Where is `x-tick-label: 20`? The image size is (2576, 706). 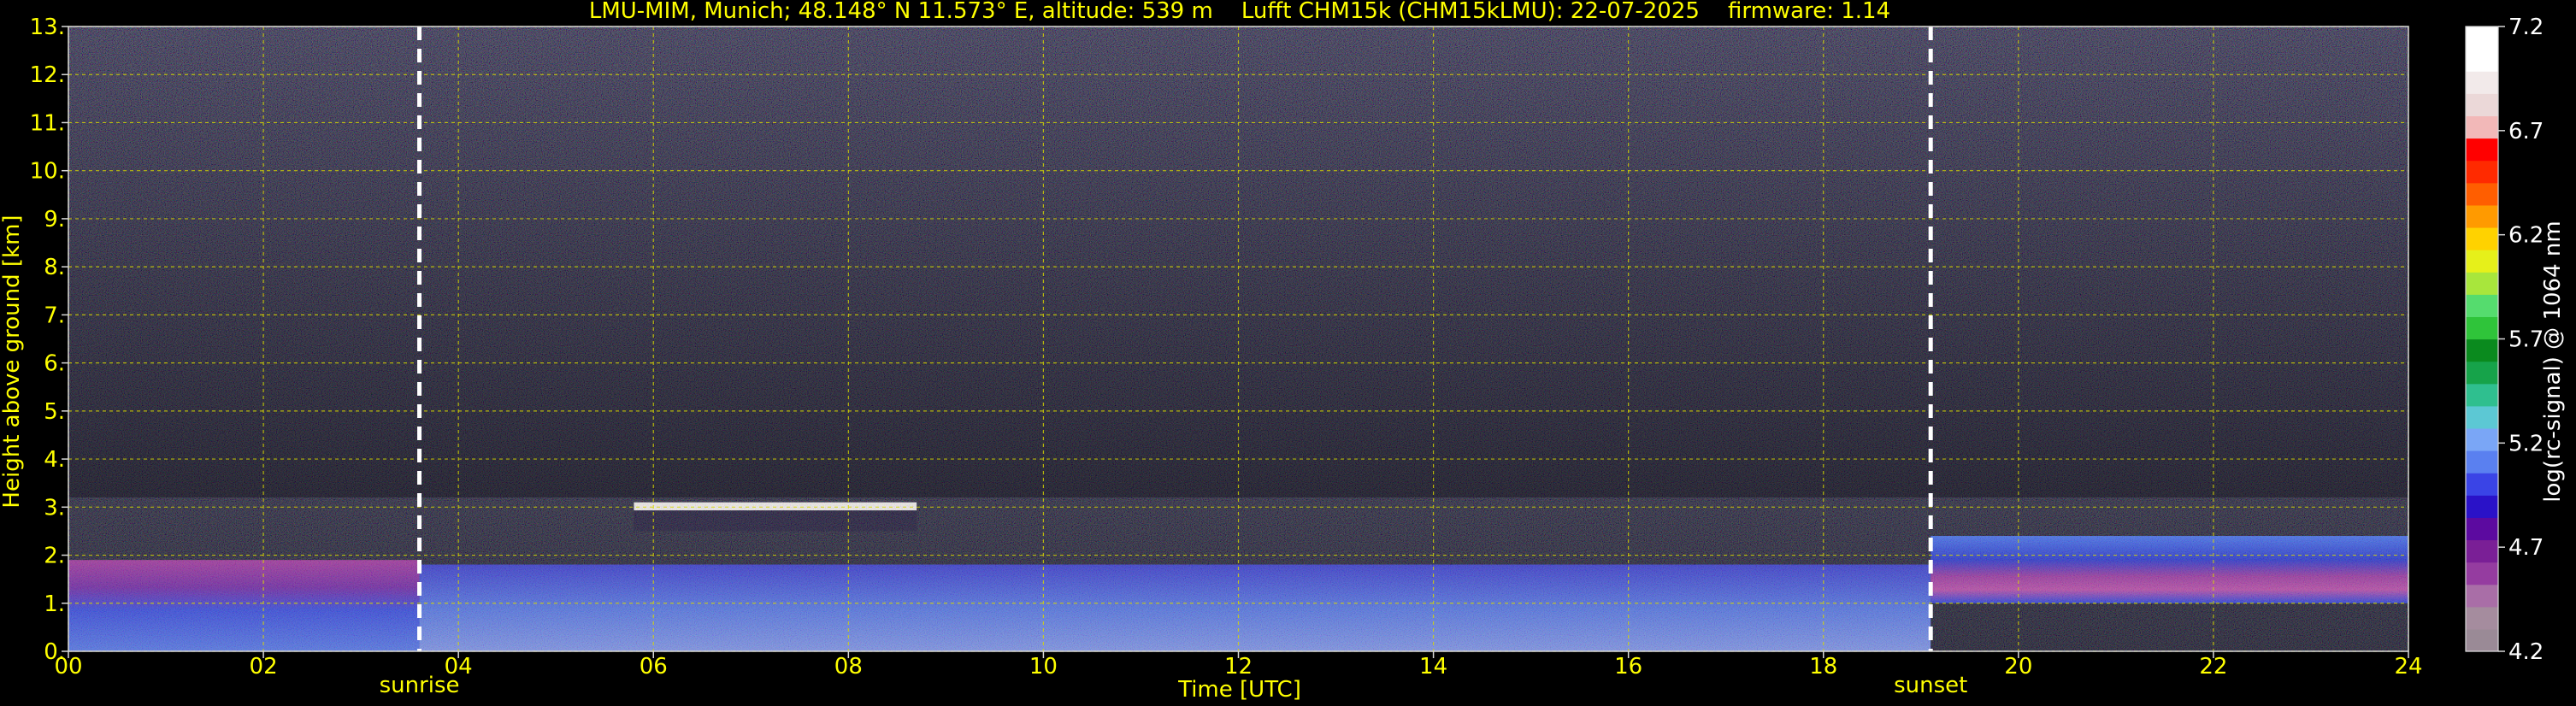 x-tick-label: 20 is located at coordinates (2018, 667).